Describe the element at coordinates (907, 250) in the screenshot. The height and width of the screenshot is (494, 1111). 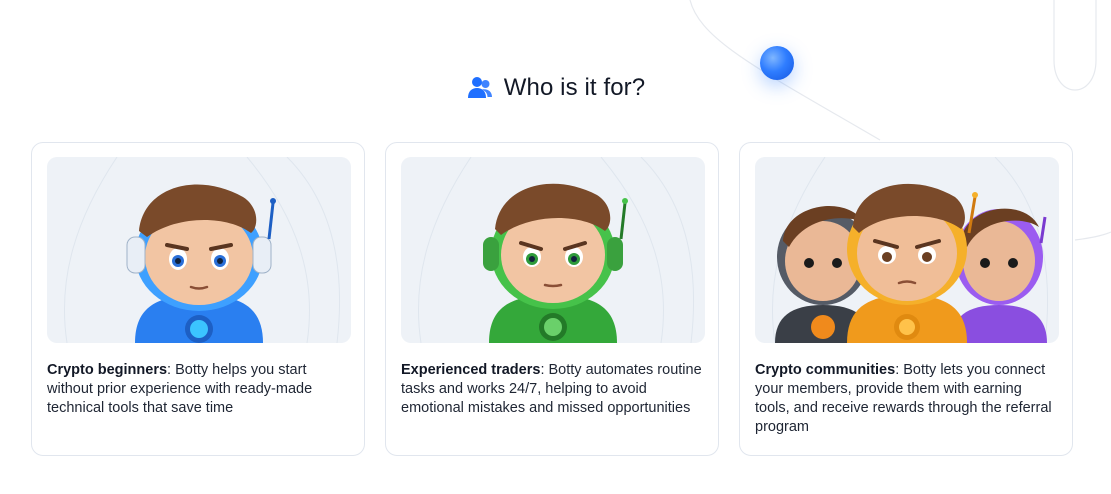
I see `group-robot-boys-illustration` at that location.